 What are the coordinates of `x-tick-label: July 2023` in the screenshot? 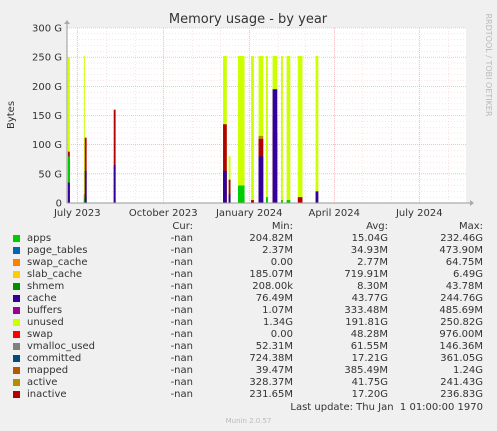 It's located at (77, 213).